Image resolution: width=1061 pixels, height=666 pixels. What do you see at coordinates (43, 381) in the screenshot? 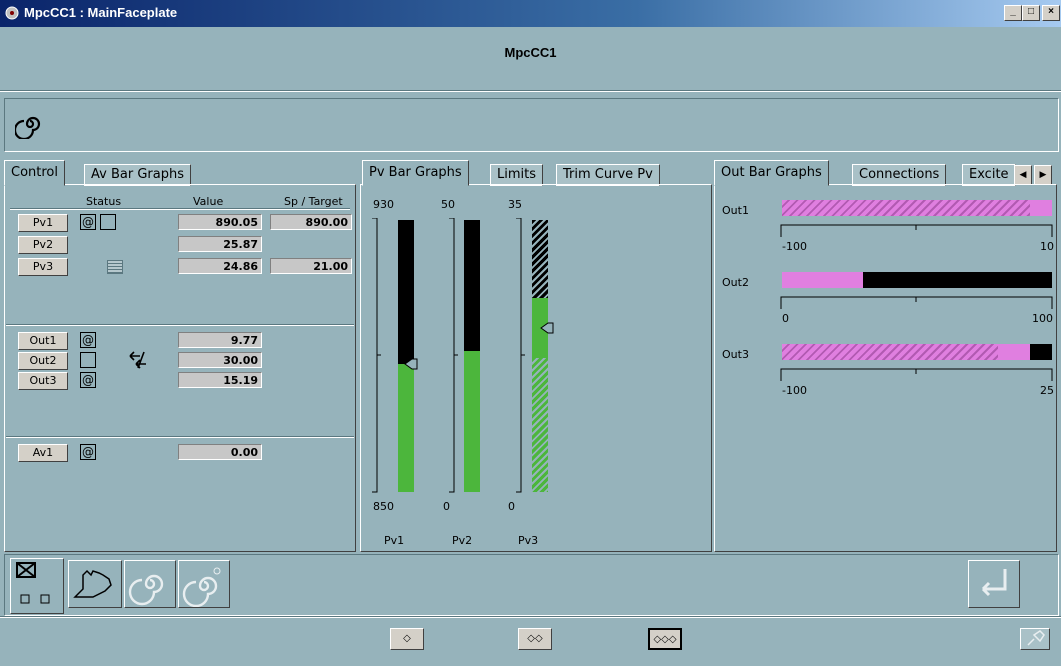
I see `out3-button: Out3` at bounding box center [43, 381].